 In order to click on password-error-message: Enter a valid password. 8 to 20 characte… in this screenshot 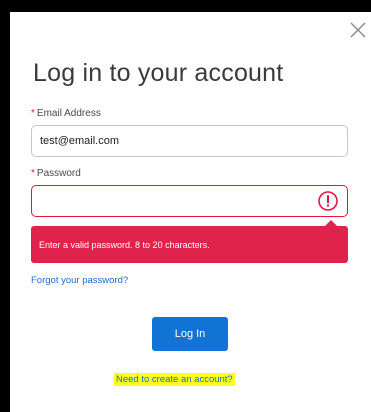, I will do `click(189, 241)`.